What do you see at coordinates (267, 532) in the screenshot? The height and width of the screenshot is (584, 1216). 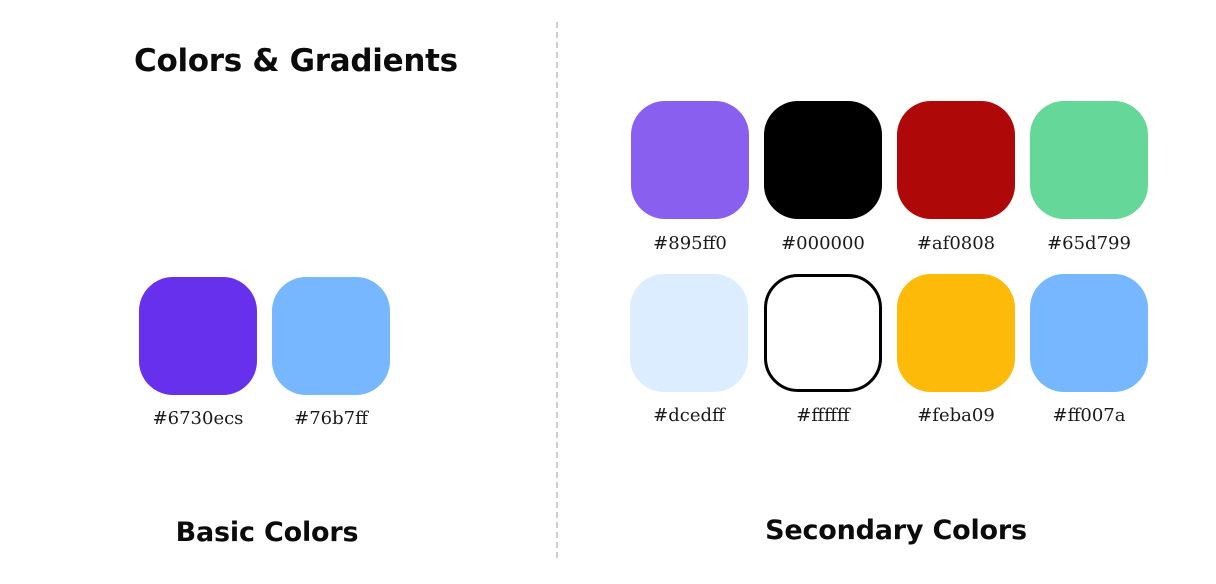 I see `basic-colors-heading: Basic Colors` at bounding box center [267, 532].